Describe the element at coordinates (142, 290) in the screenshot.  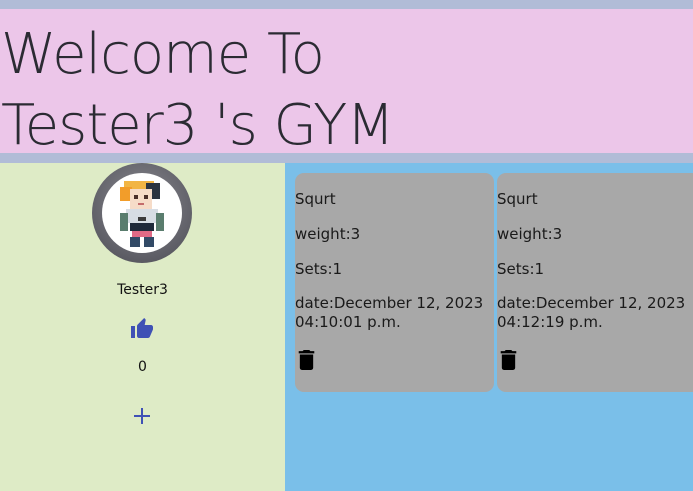
I see `username-label: Tester3` at that location.